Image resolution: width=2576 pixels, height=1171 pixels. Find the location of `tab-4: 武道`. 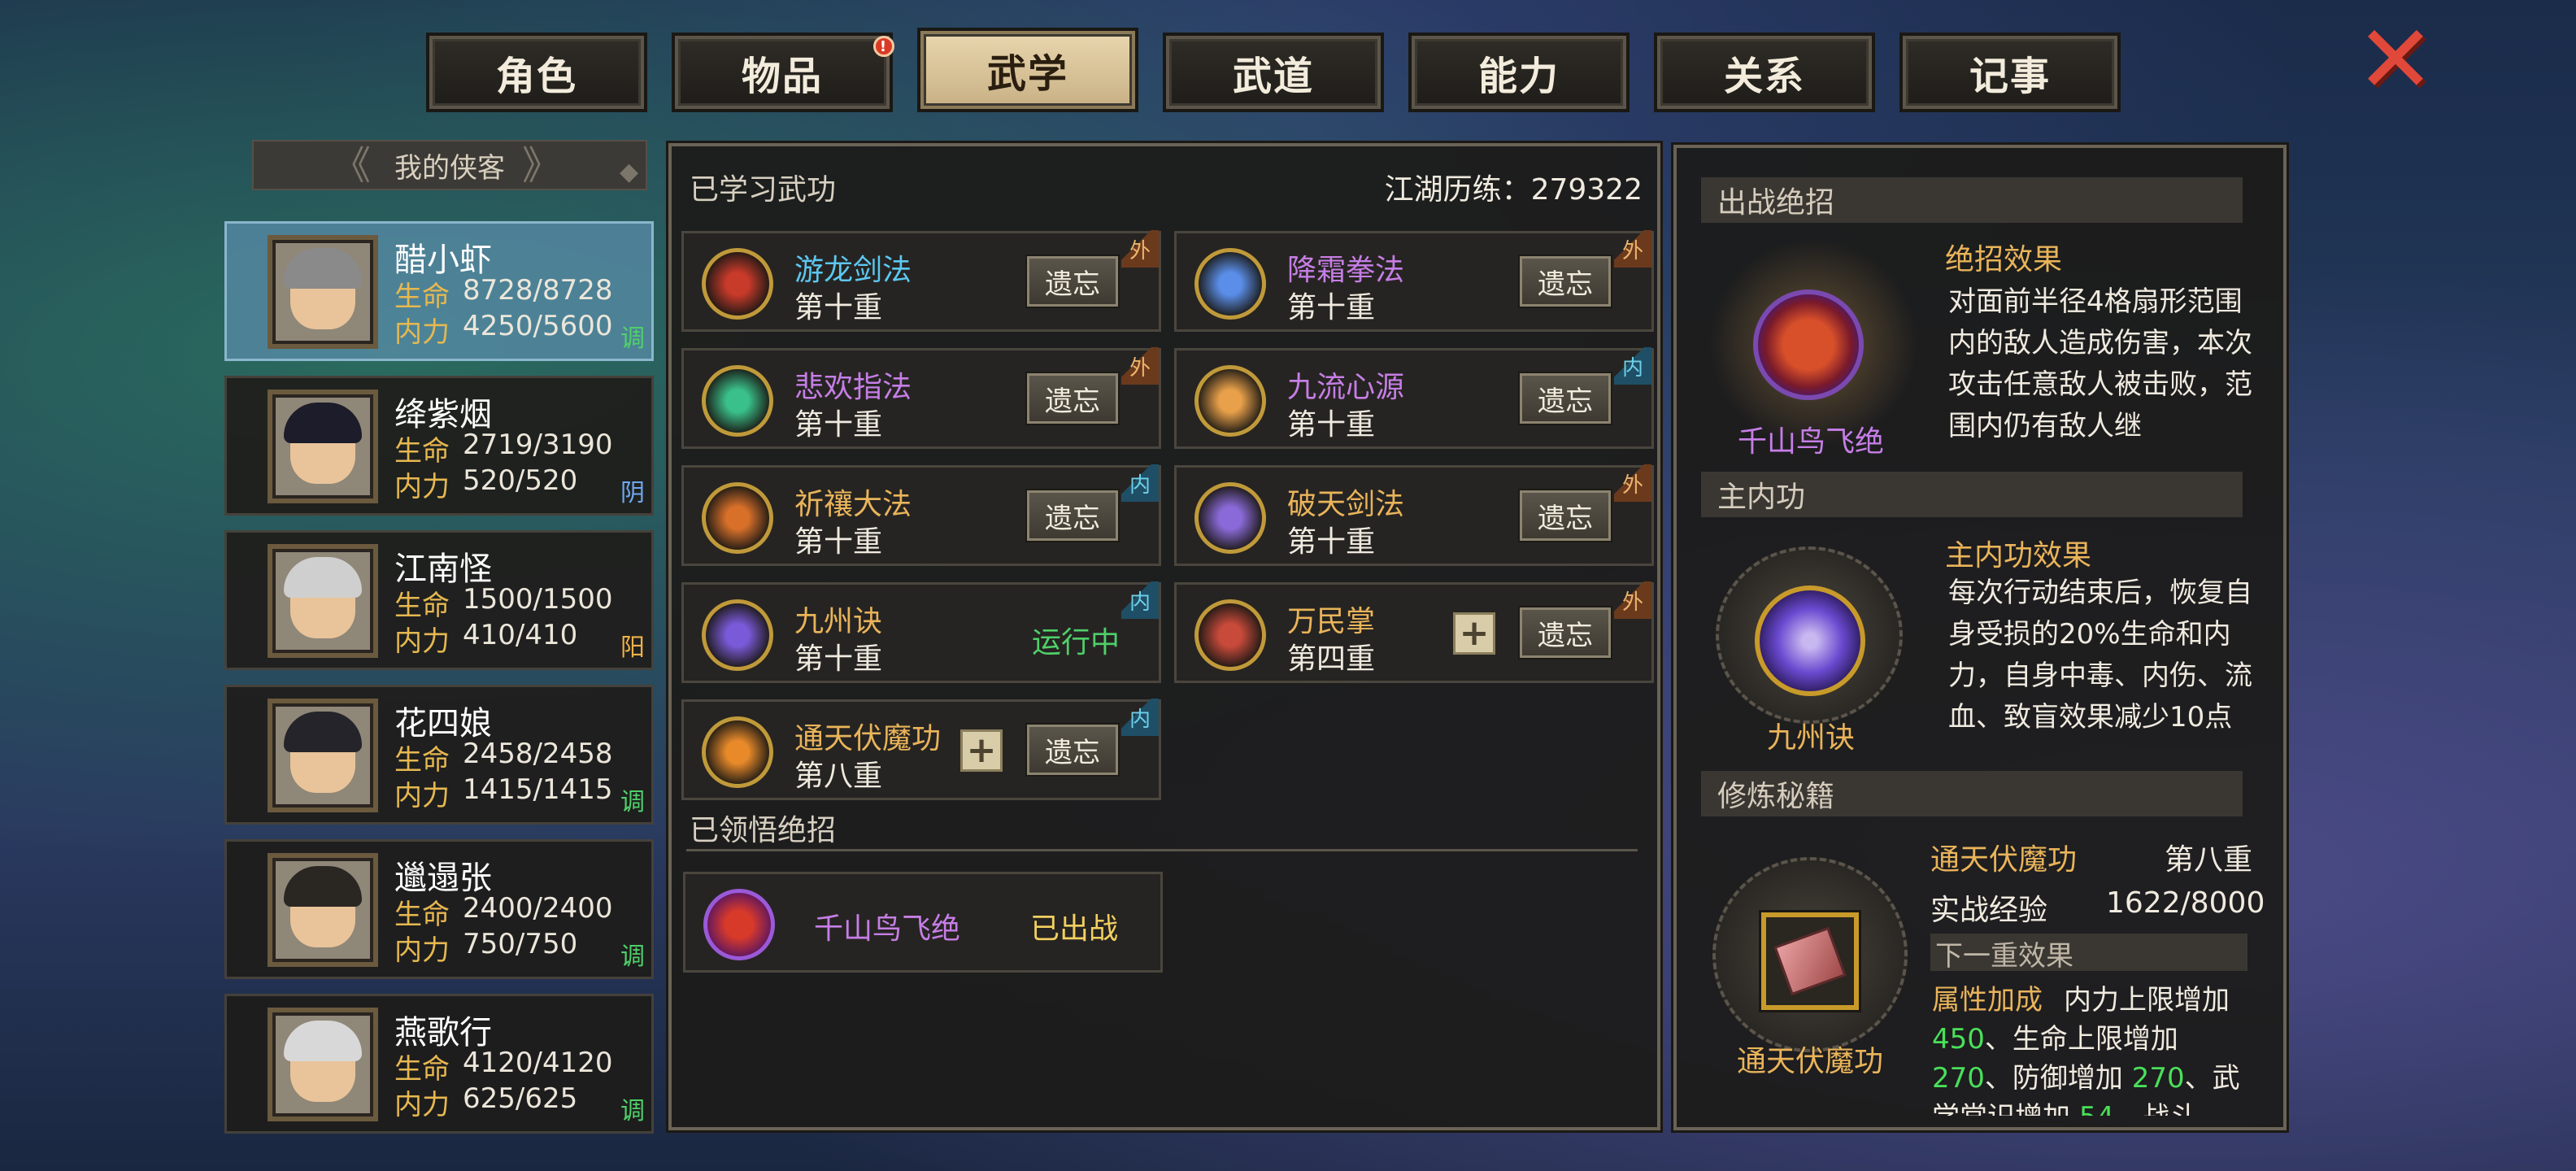

tab-4: 武道 is located at coordinates (1273, 72).